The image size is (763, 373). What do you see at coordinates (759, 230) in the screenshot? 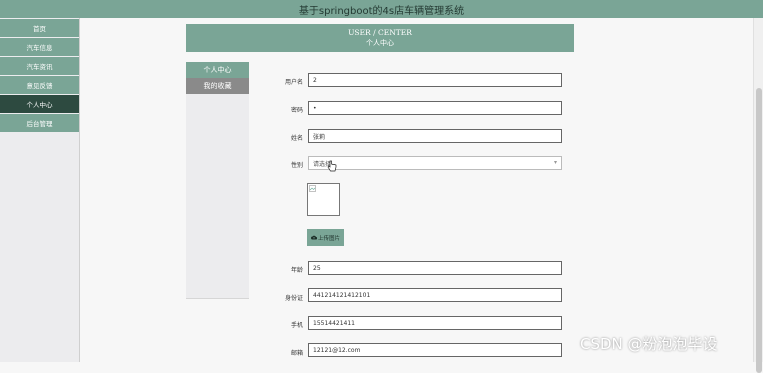
I see `scrollbar-thumb` at bounding box center [759, 230].